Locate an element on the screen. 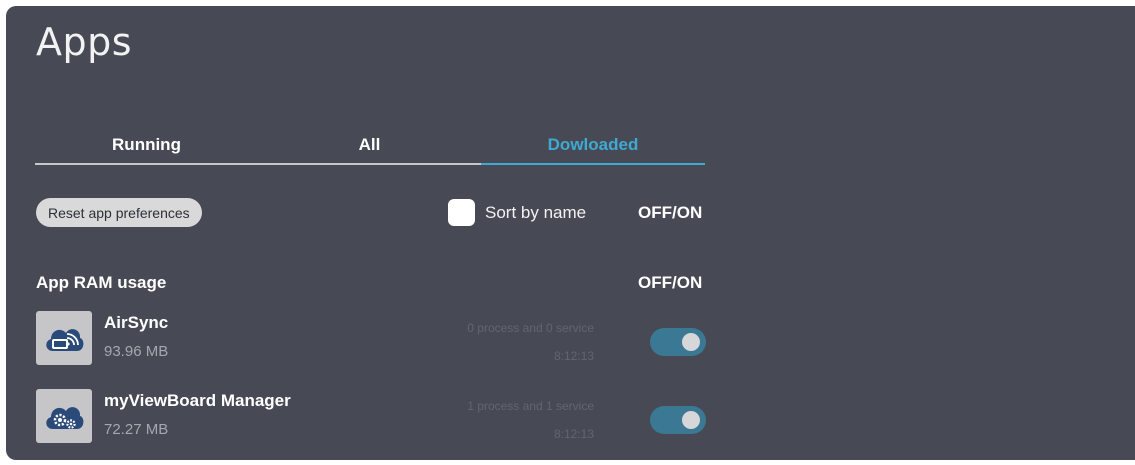  sort-by-name-label: Sort by name is located at coordinates (536, 212).